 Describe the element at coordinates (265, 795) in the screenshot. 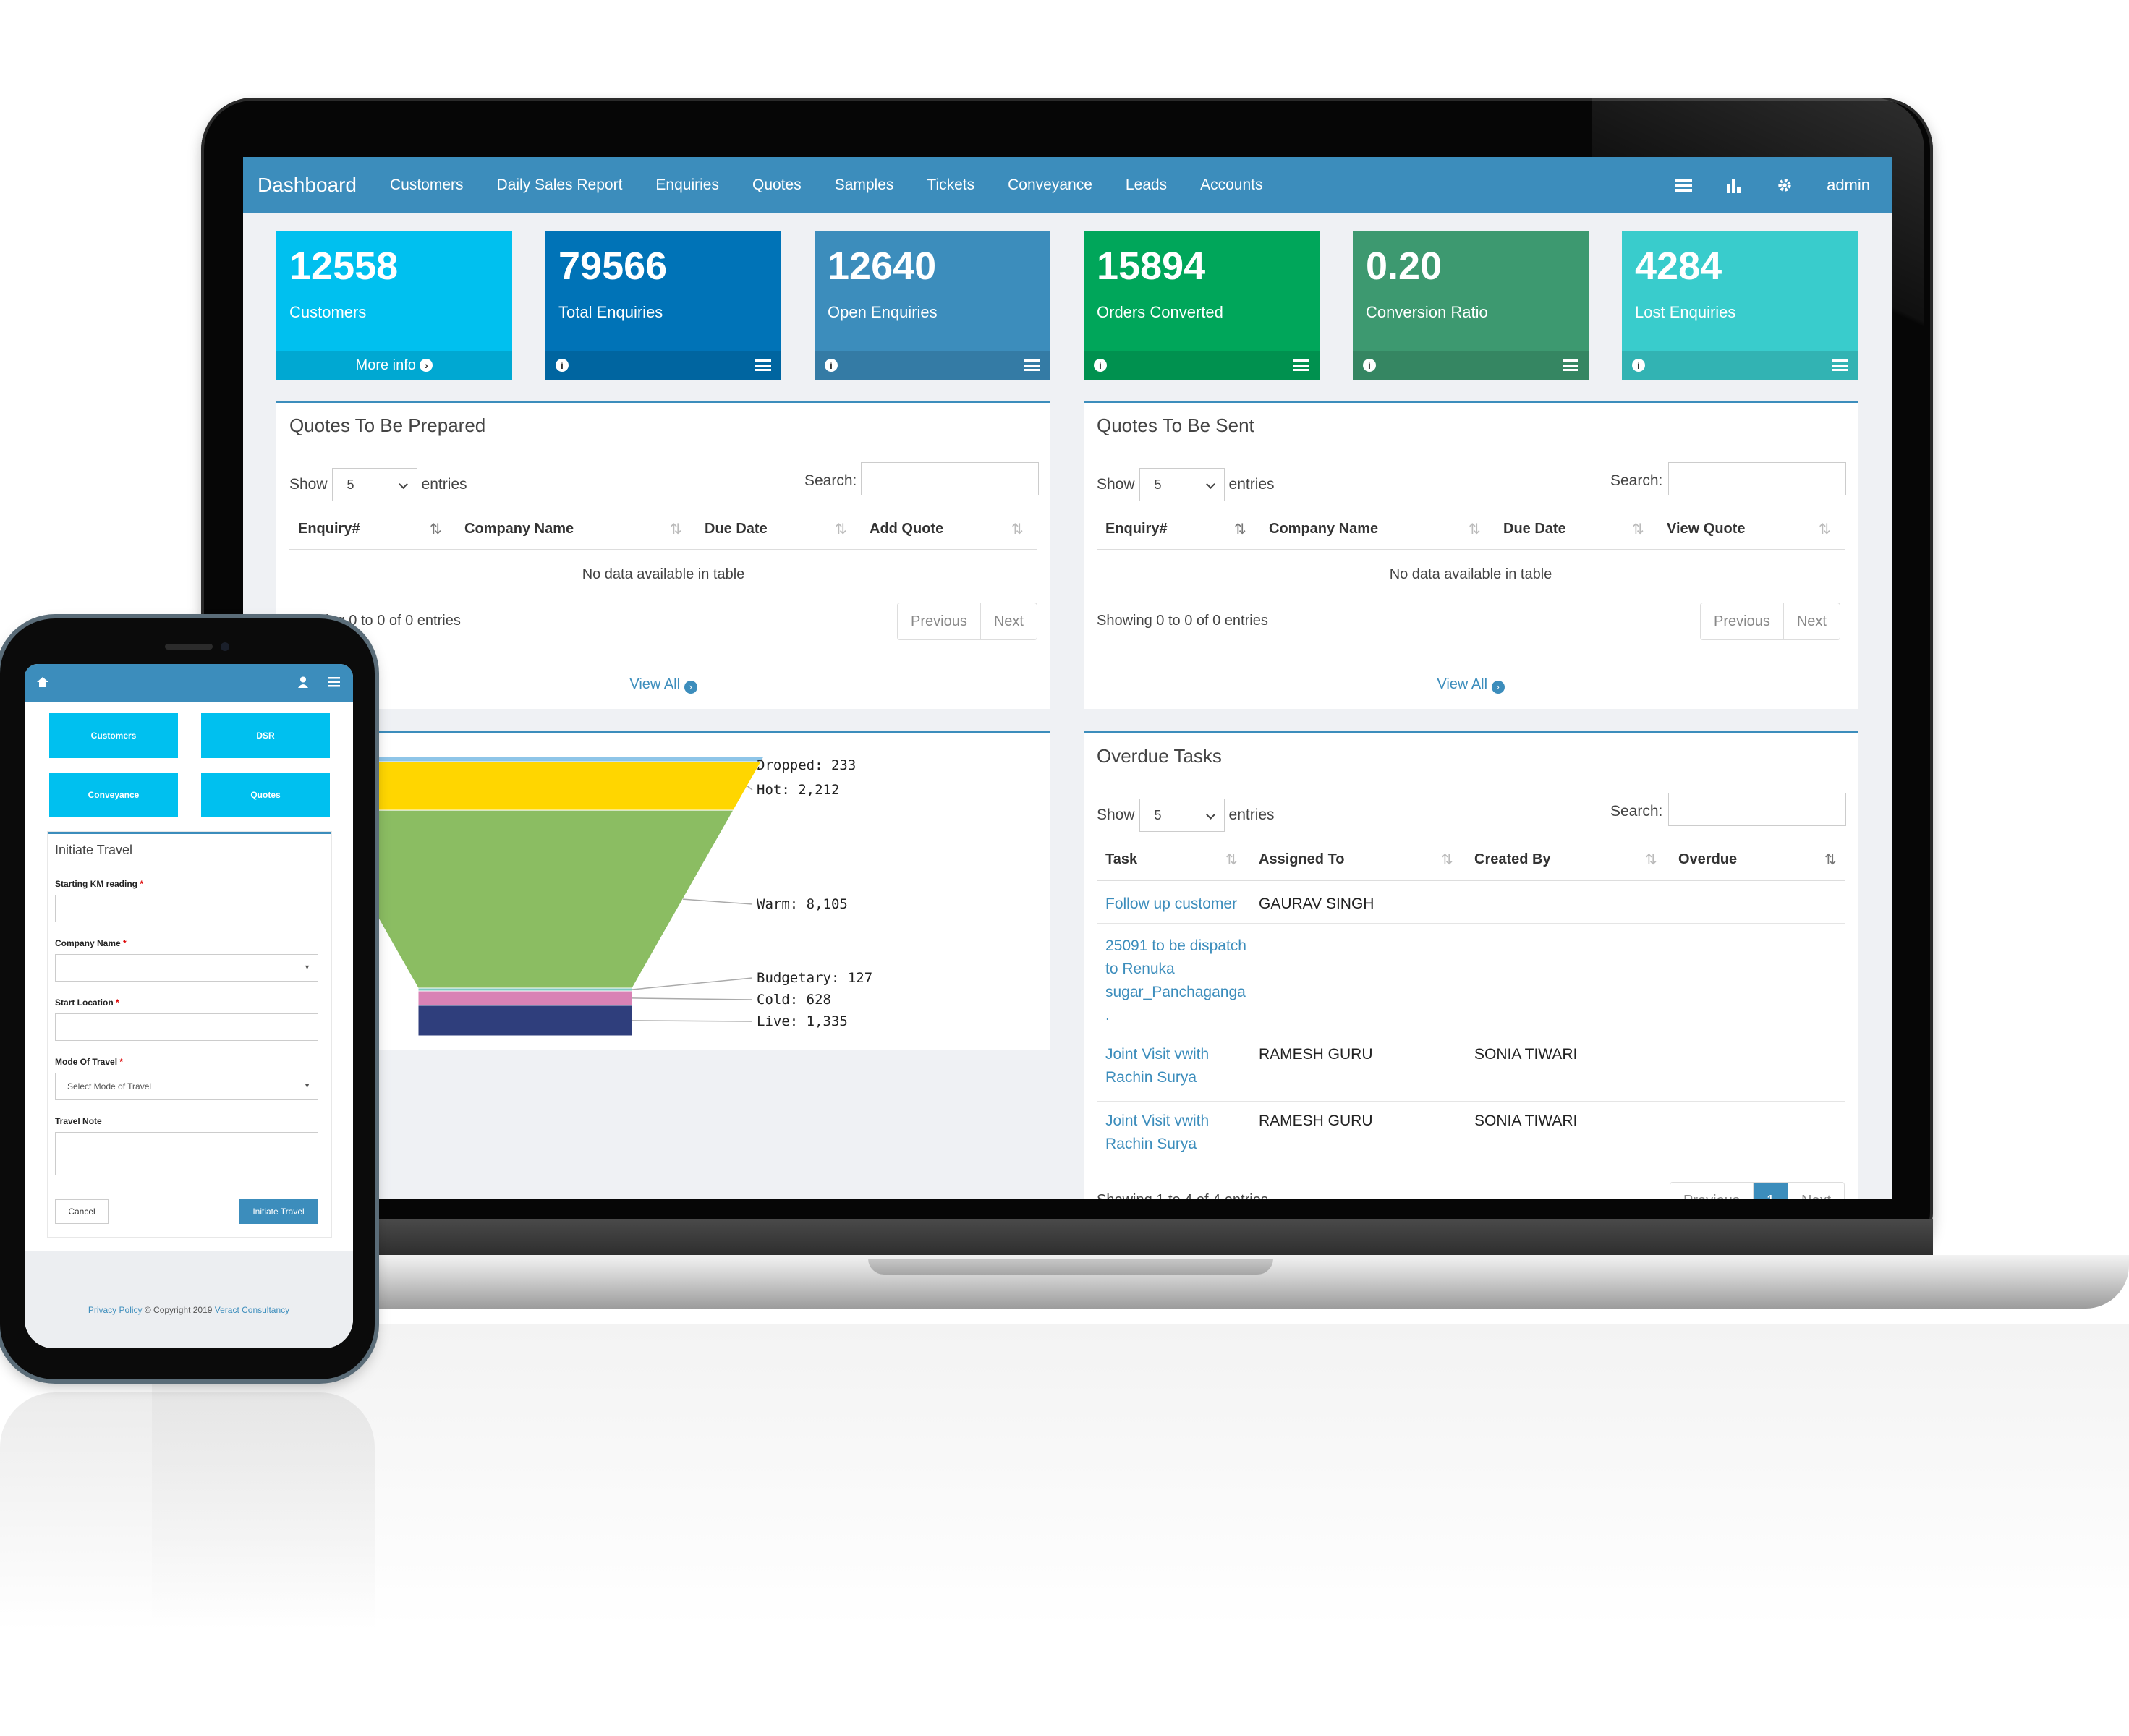

I see `quotes-button: Quotes` at that location.